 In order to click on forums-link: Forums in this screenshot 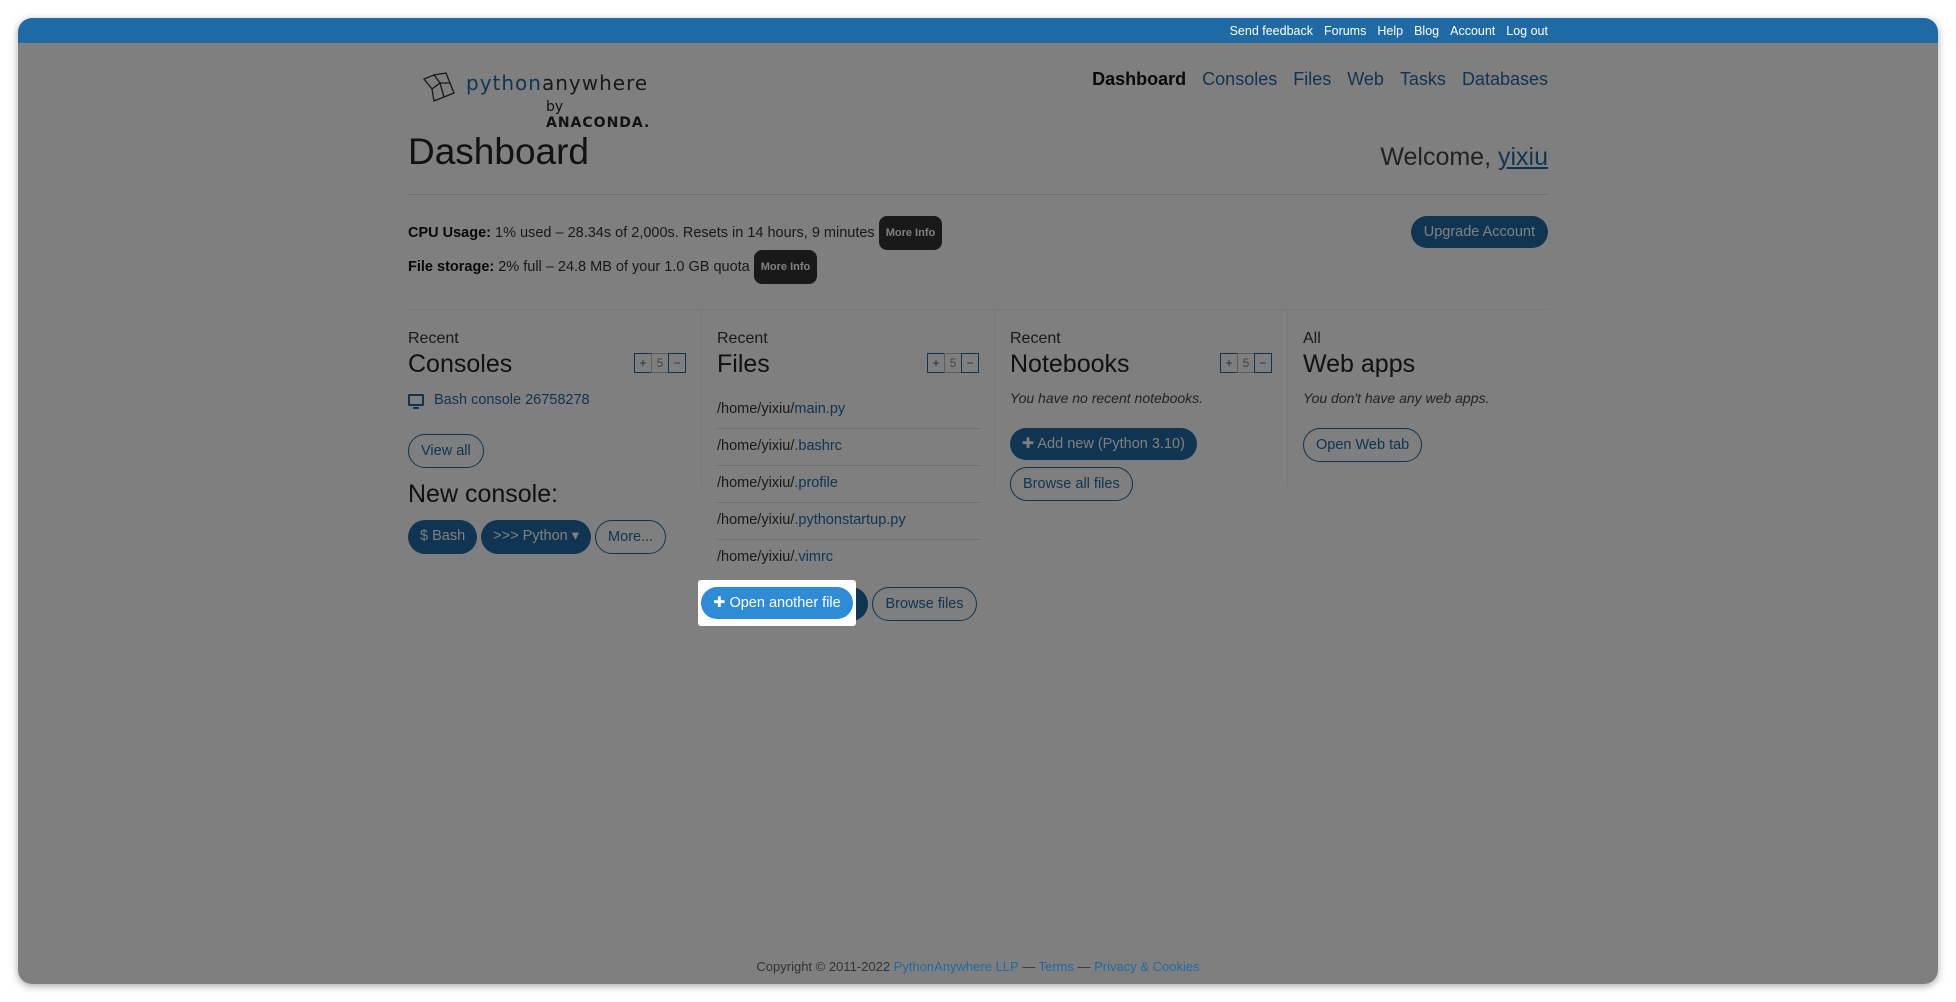, I will do `click(1345, 31)`.